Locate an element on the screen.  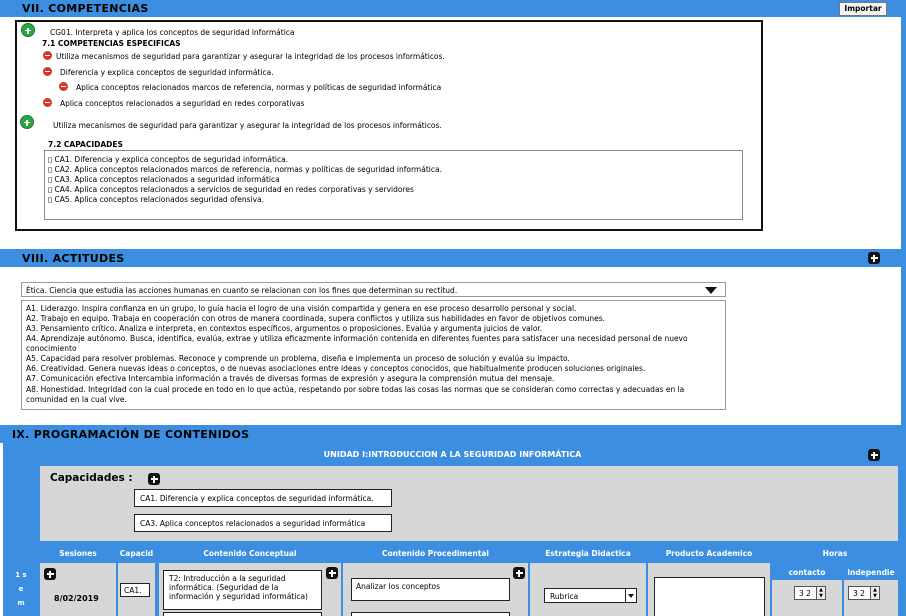
capacidades-label: Capacidades : is located at coordinates (91, 478).